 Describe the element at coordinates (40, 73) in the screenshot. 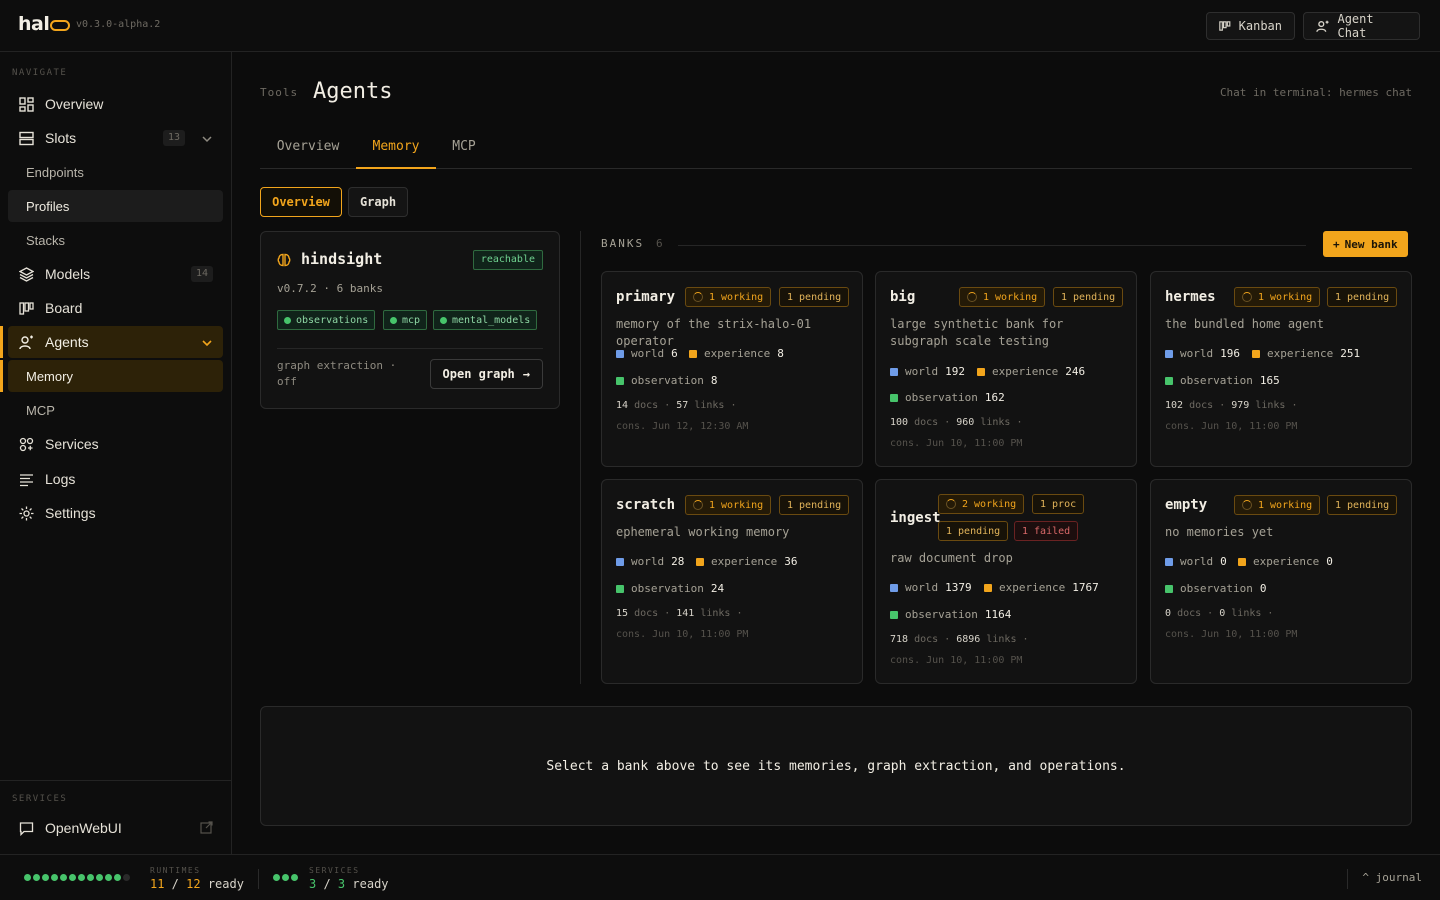

I see `navigate-label: NAVIGATE` at that location.